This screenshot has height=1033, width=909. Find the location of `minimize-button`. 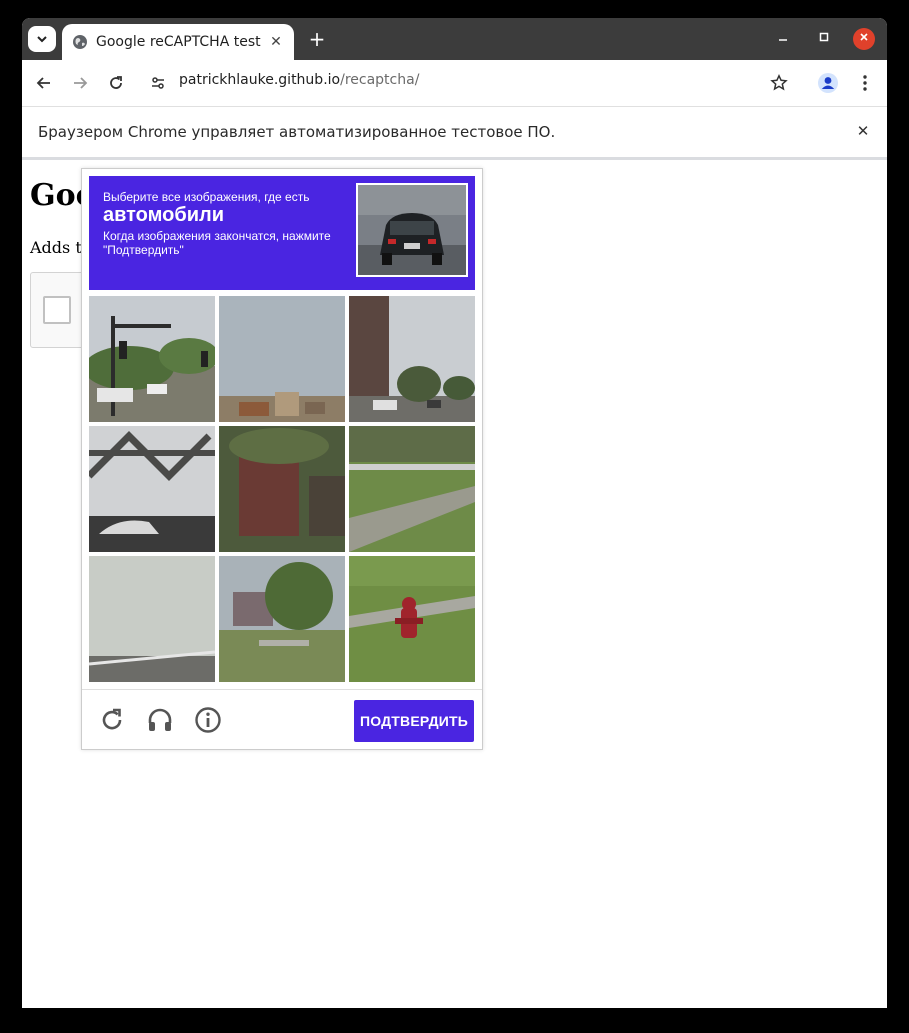

minimize-button is located at coordinates (783, 39).